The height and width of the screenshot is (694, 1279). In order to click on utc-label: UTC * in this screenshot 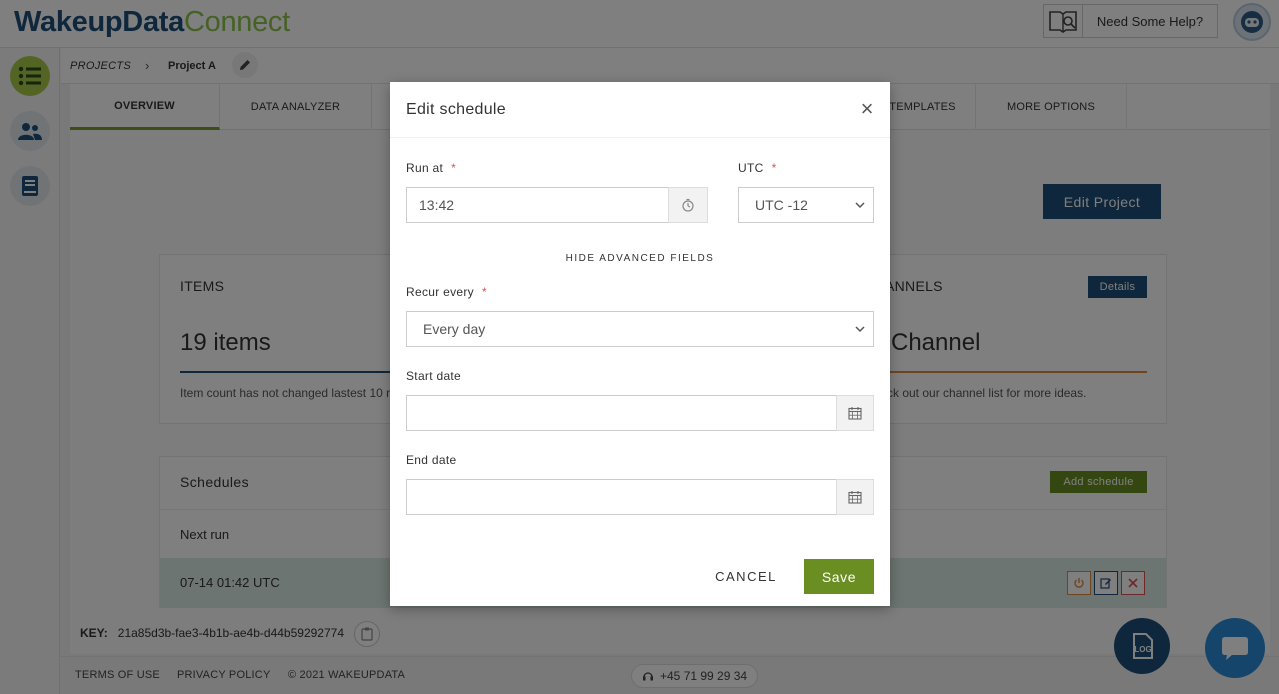, I will do `click(757, 168)`.